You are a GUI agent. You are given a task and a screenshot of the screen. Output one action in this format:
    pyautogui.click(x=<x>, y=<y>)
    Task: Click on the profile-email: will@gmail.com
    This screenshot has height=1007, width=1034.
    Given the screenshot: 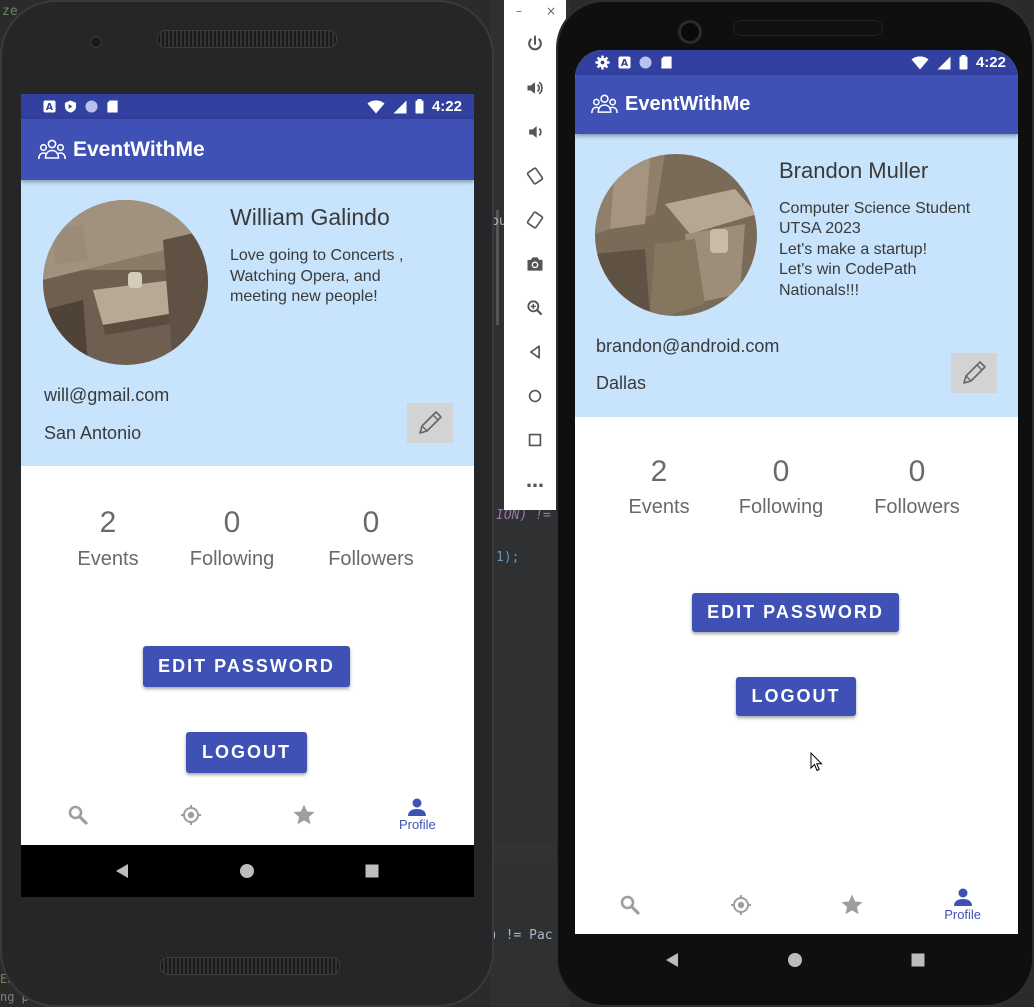 What is the action you would take?
    pyautogui.click(x=107, y=395)
    